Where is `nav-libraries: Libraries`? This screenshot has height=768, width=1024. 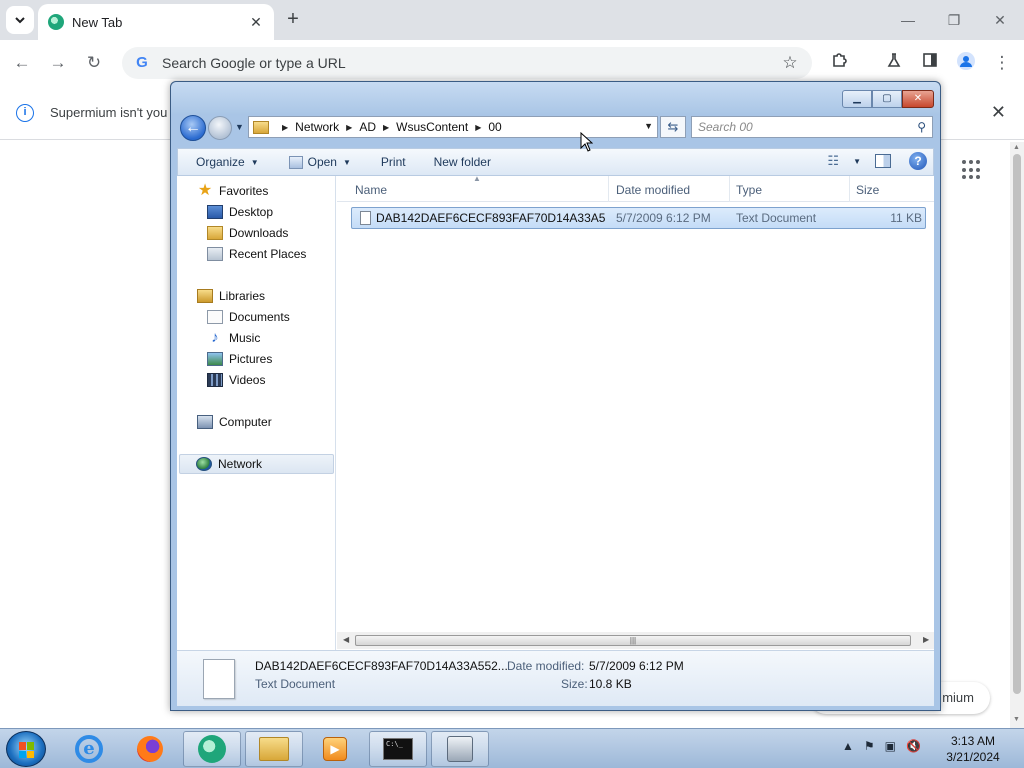 nav-libraries: Libraries is located at coordinates (231, 296).